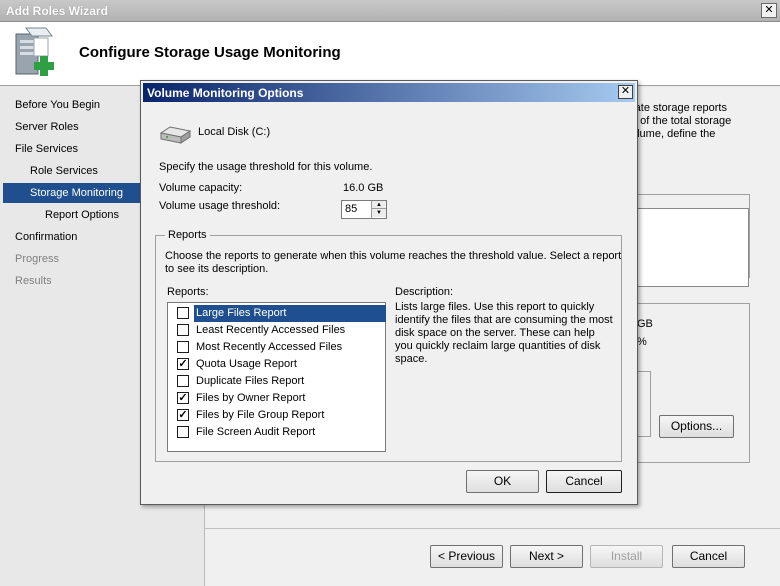  What do you see at coordinates (256, 432) in the screenshot?
I see `report-item-label: File Screen Audit Report` at bounding box center [256, 432].